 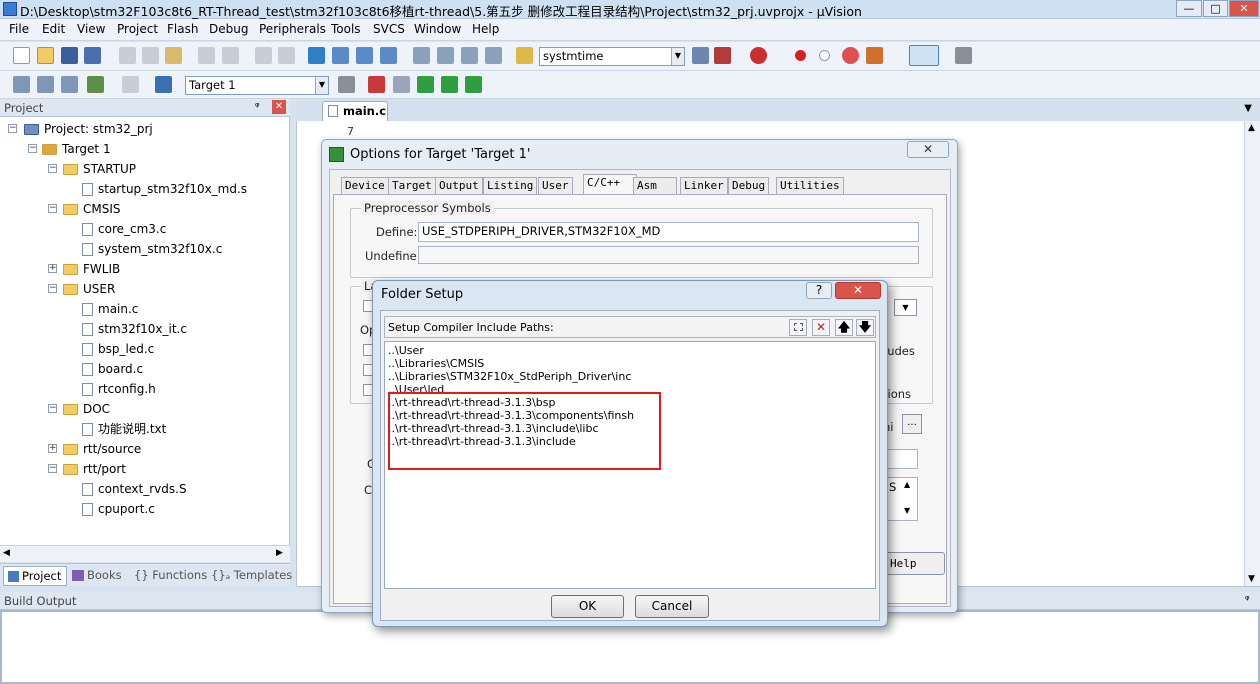 What do you see at coordinates (1215, 8) in the screenshot?
I see `maximize-button: □` at bounding box center [1215, 8].